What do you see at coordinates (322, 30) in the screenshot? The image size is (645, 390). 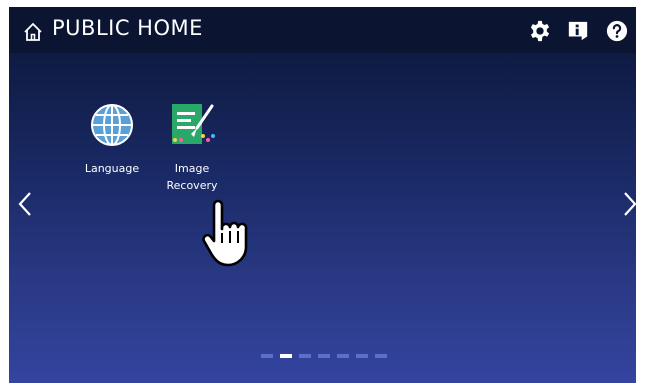 I see `top-bar: PUBLIC HOME` at bounding box center [322, 30].